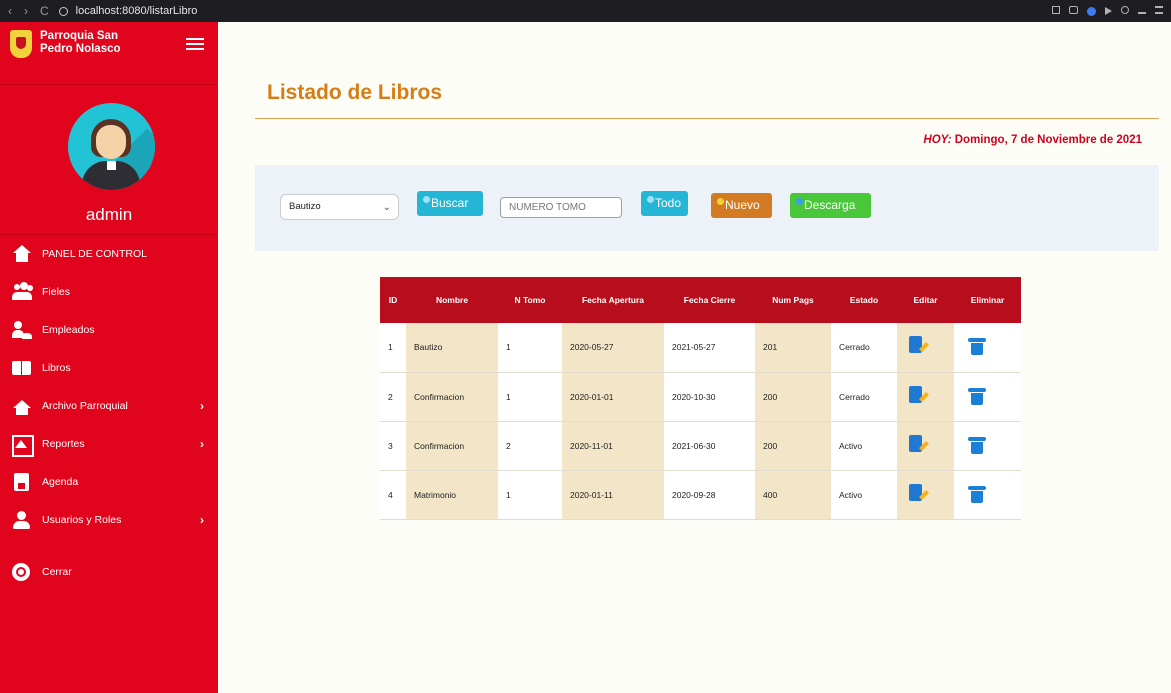 The image size is (1171, 693). Describe the element at coordinates (195, 45) in the screenshot. I see `hamburger-menu-icon` at that location.